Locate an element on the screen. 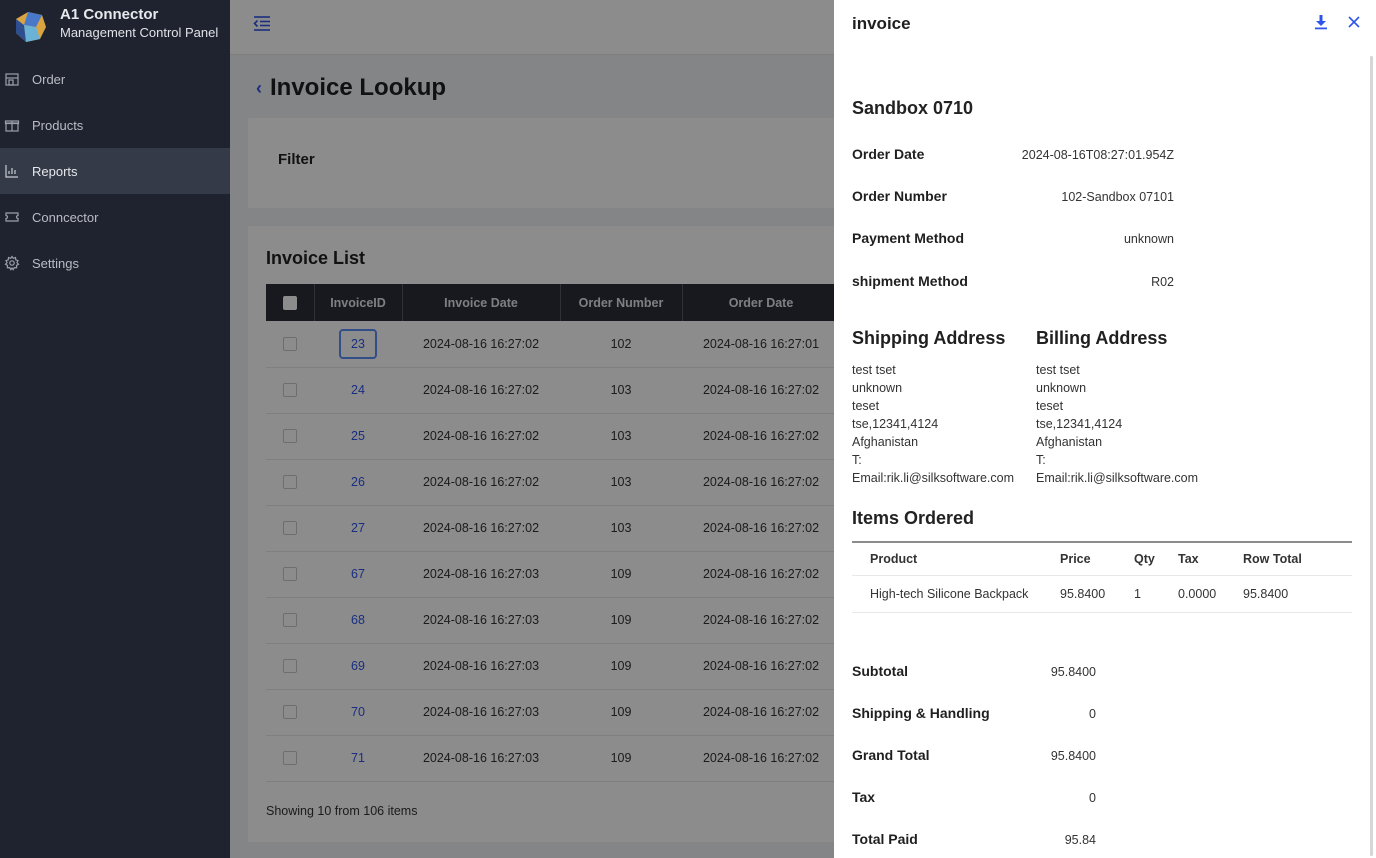 The height and width of the screenshot is (858, 1376). sidebar-item-connector: Conncector is located at coordinates (115, 217).